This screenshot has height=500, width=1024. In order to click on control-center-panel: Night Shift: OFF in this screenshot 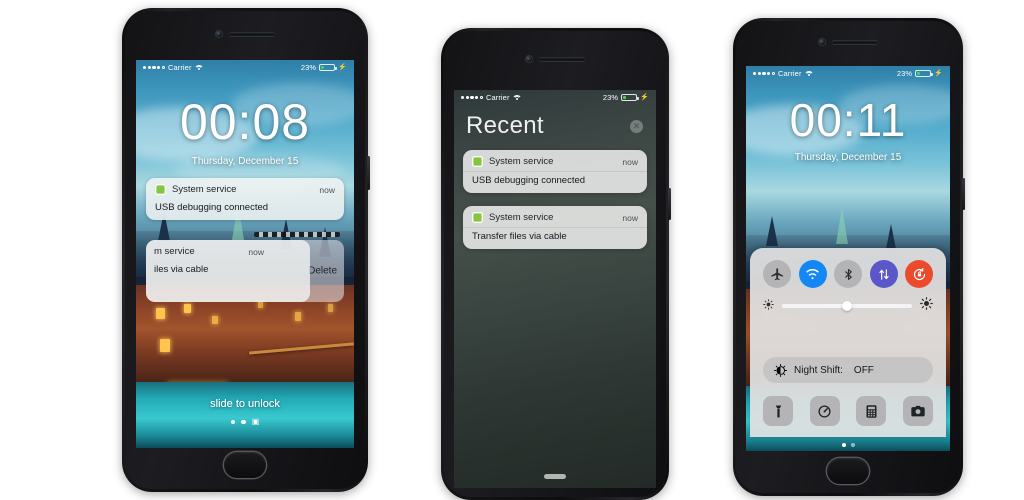, I will do `click(848, 342)`.